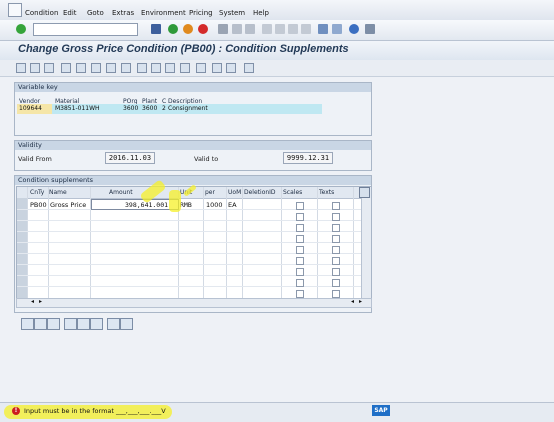  Describe the element at coordinates (234, 192) in the screenshot. I see `uom-column-header: UoM` at that location.